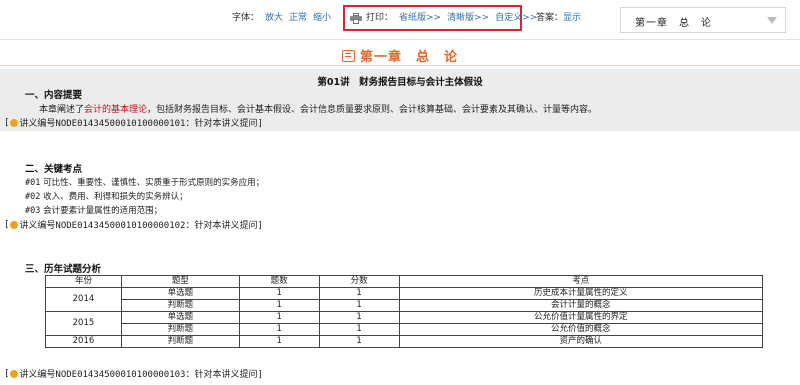  Describe the element at coordinates (408, 57) in the screenshot. I see `chapter-title: 第一章 总 论` at that location.